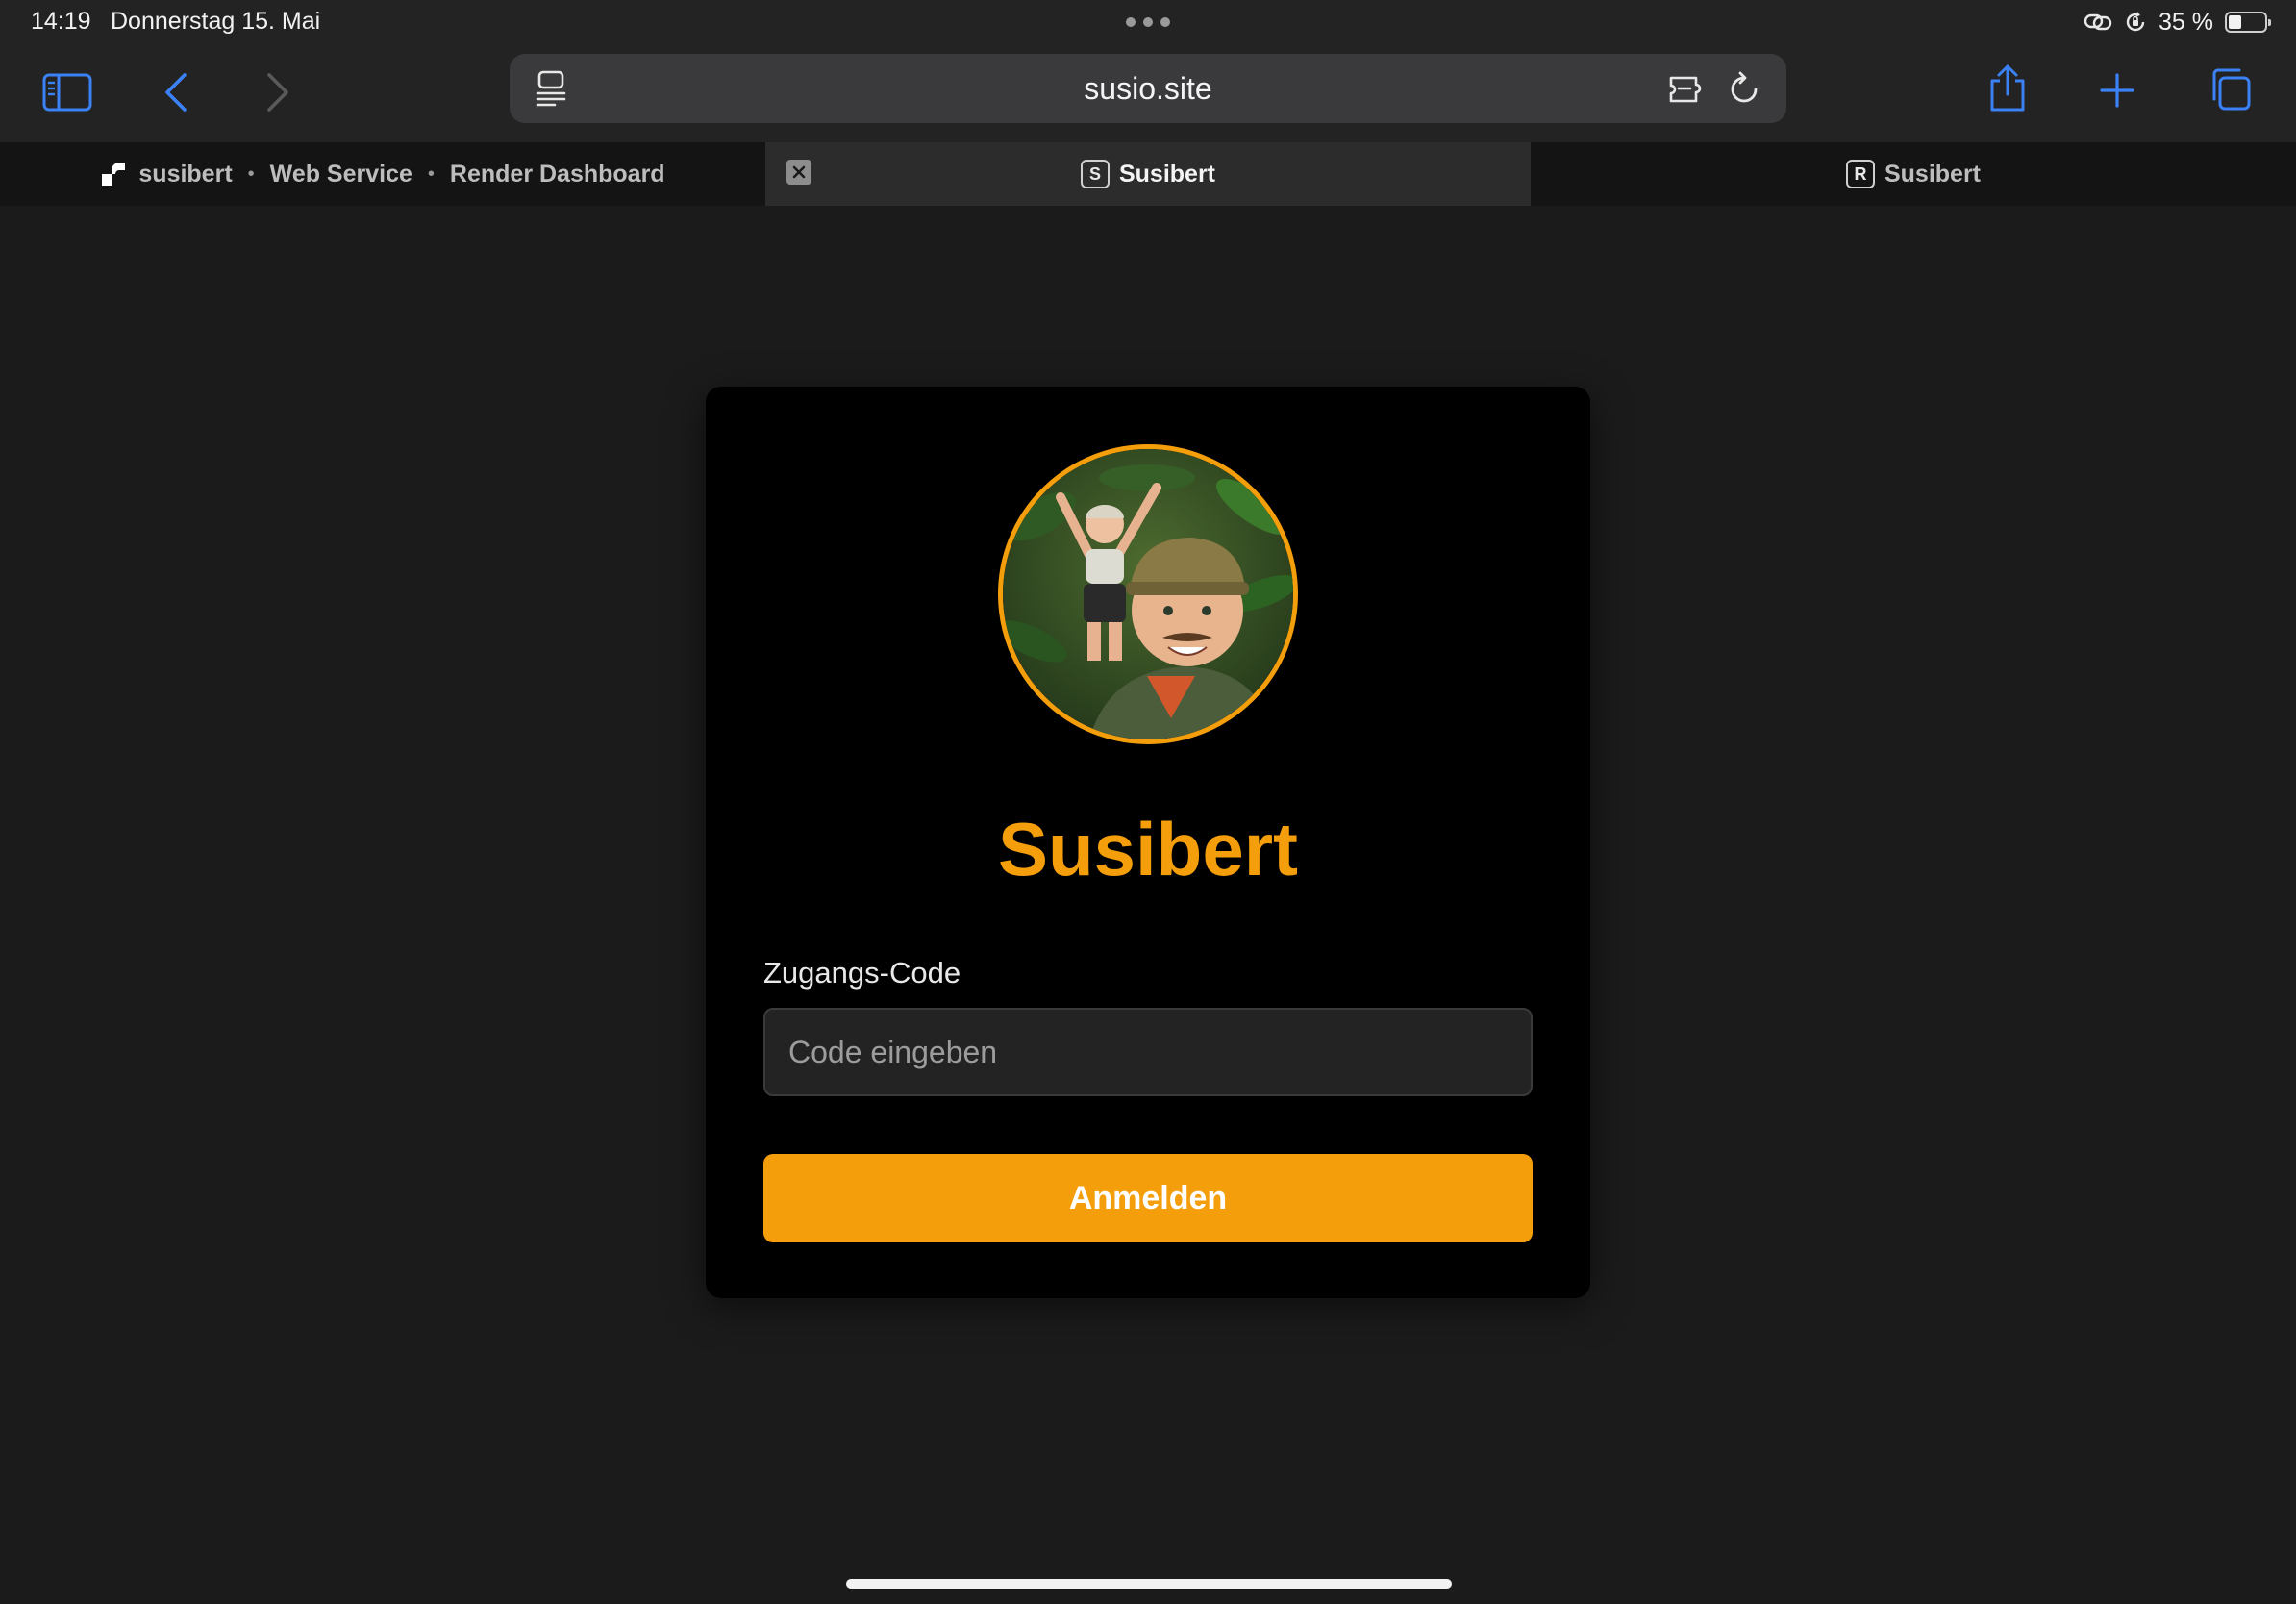 This screenshot has height=1604, width=2296. What do you see at coordinates (1095, 174) in the screenshot?
I see `tab-favicon-icon: S` at bounding box center [1095, 174].